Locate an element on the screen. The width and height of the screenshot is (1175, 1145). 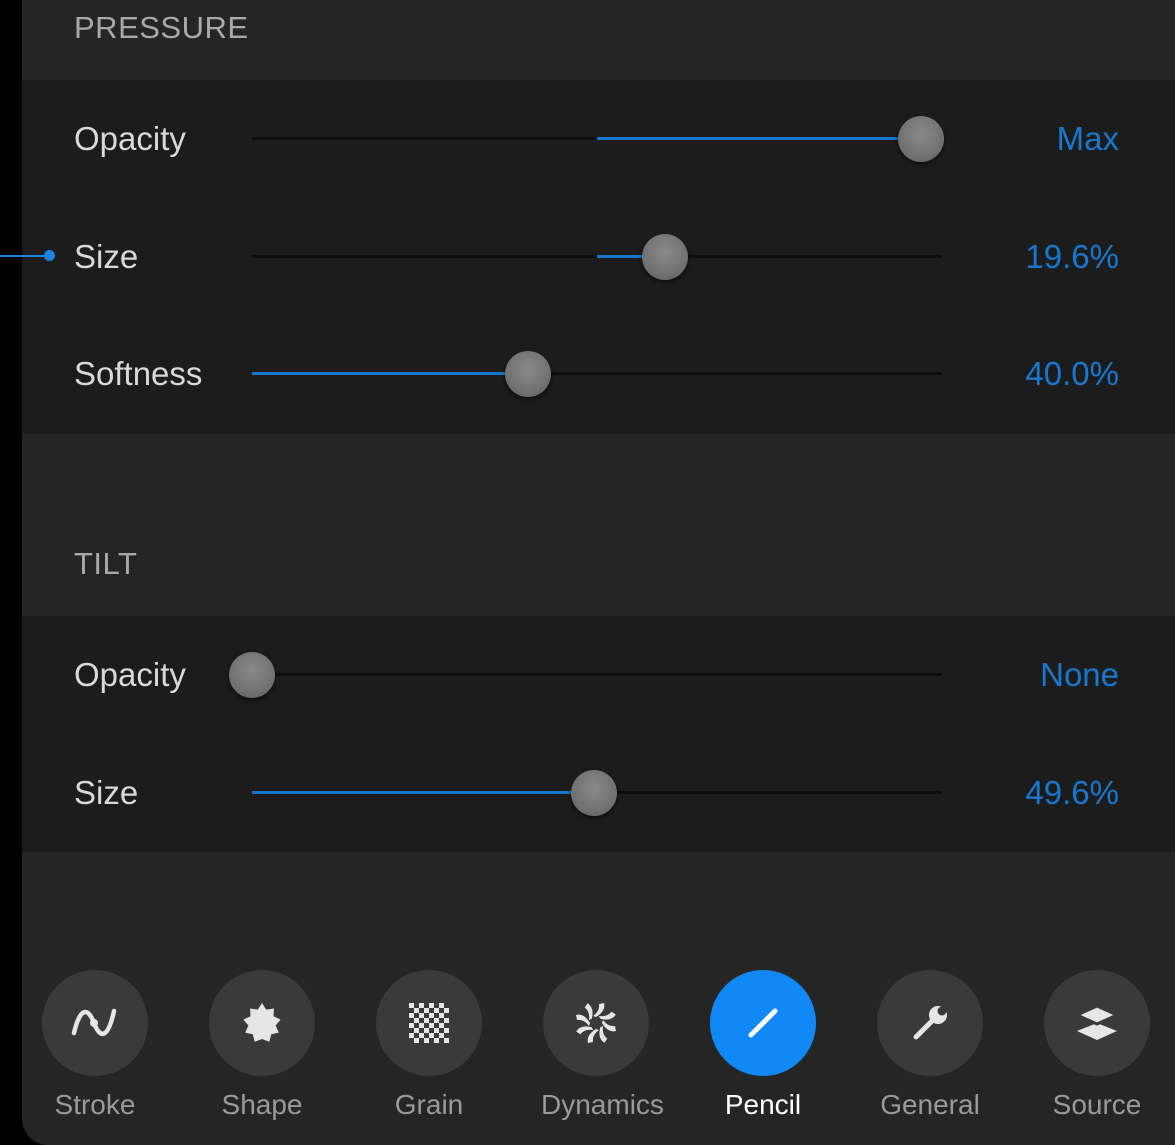
tab-label: Source is located at coordinates (1097, 1104).